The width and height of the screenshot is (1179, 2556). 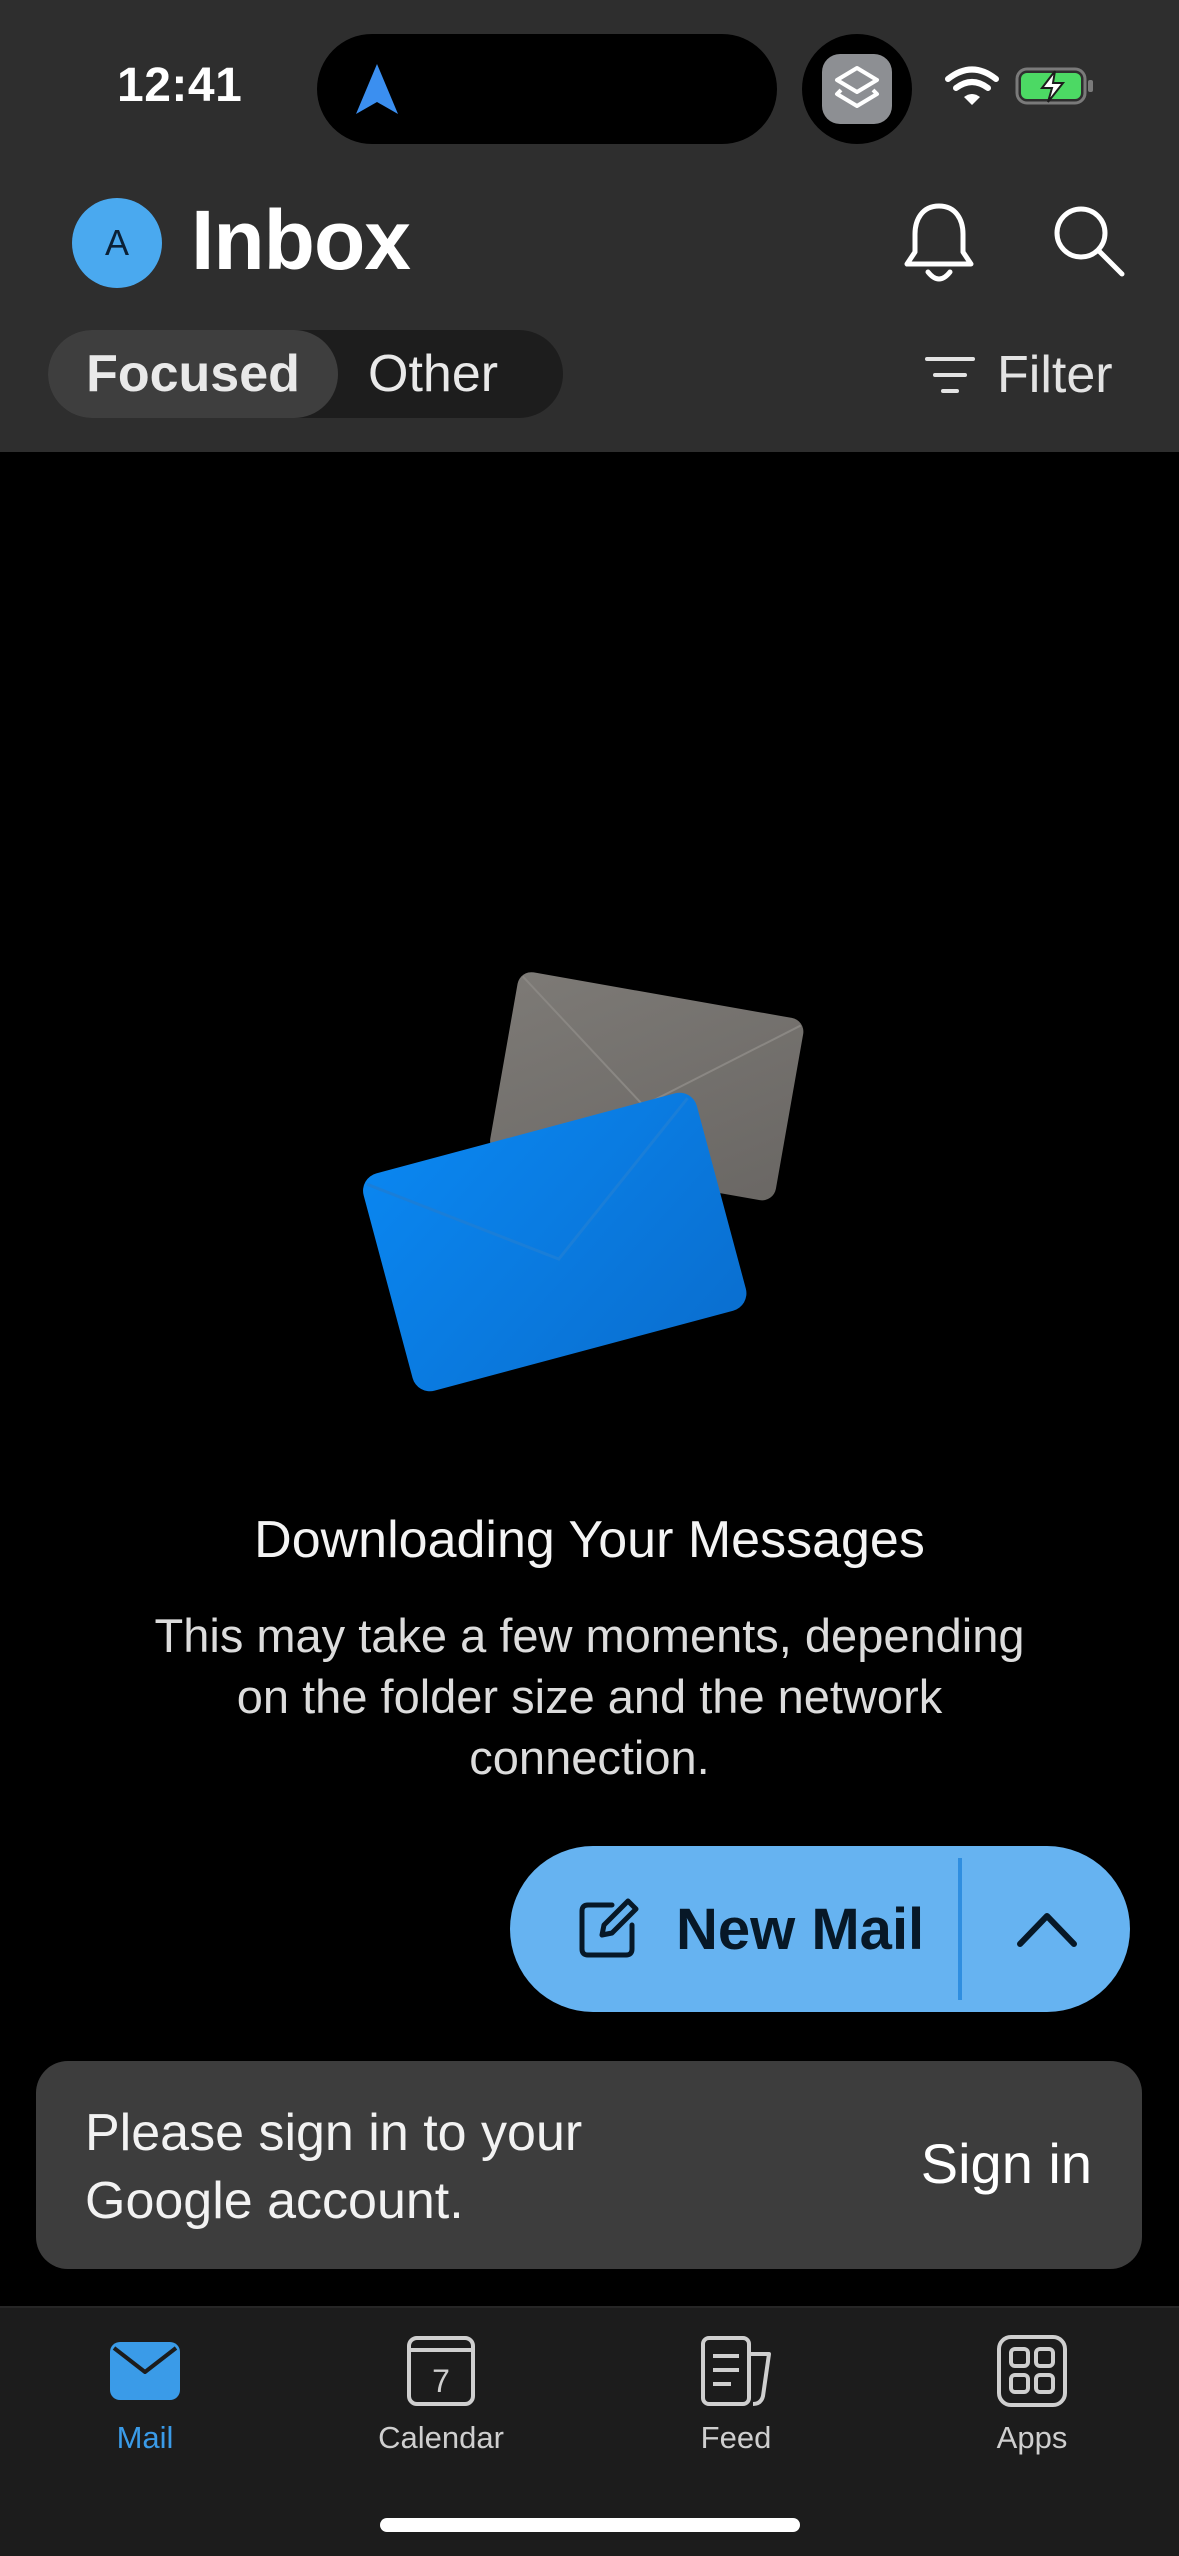 I want to click on navigation-arrow-icon, so click(x=377, y=89).